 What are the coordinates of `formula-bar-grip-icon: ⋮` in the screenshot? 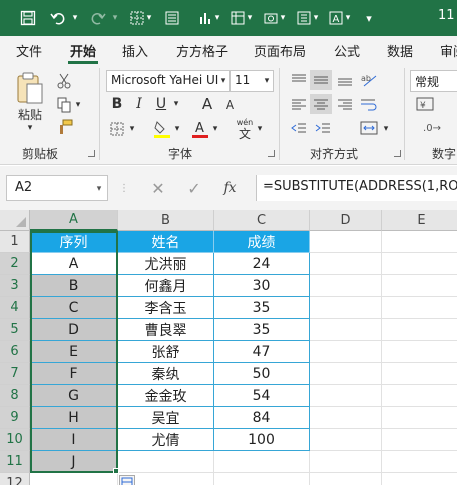 It's located at (124, 188).